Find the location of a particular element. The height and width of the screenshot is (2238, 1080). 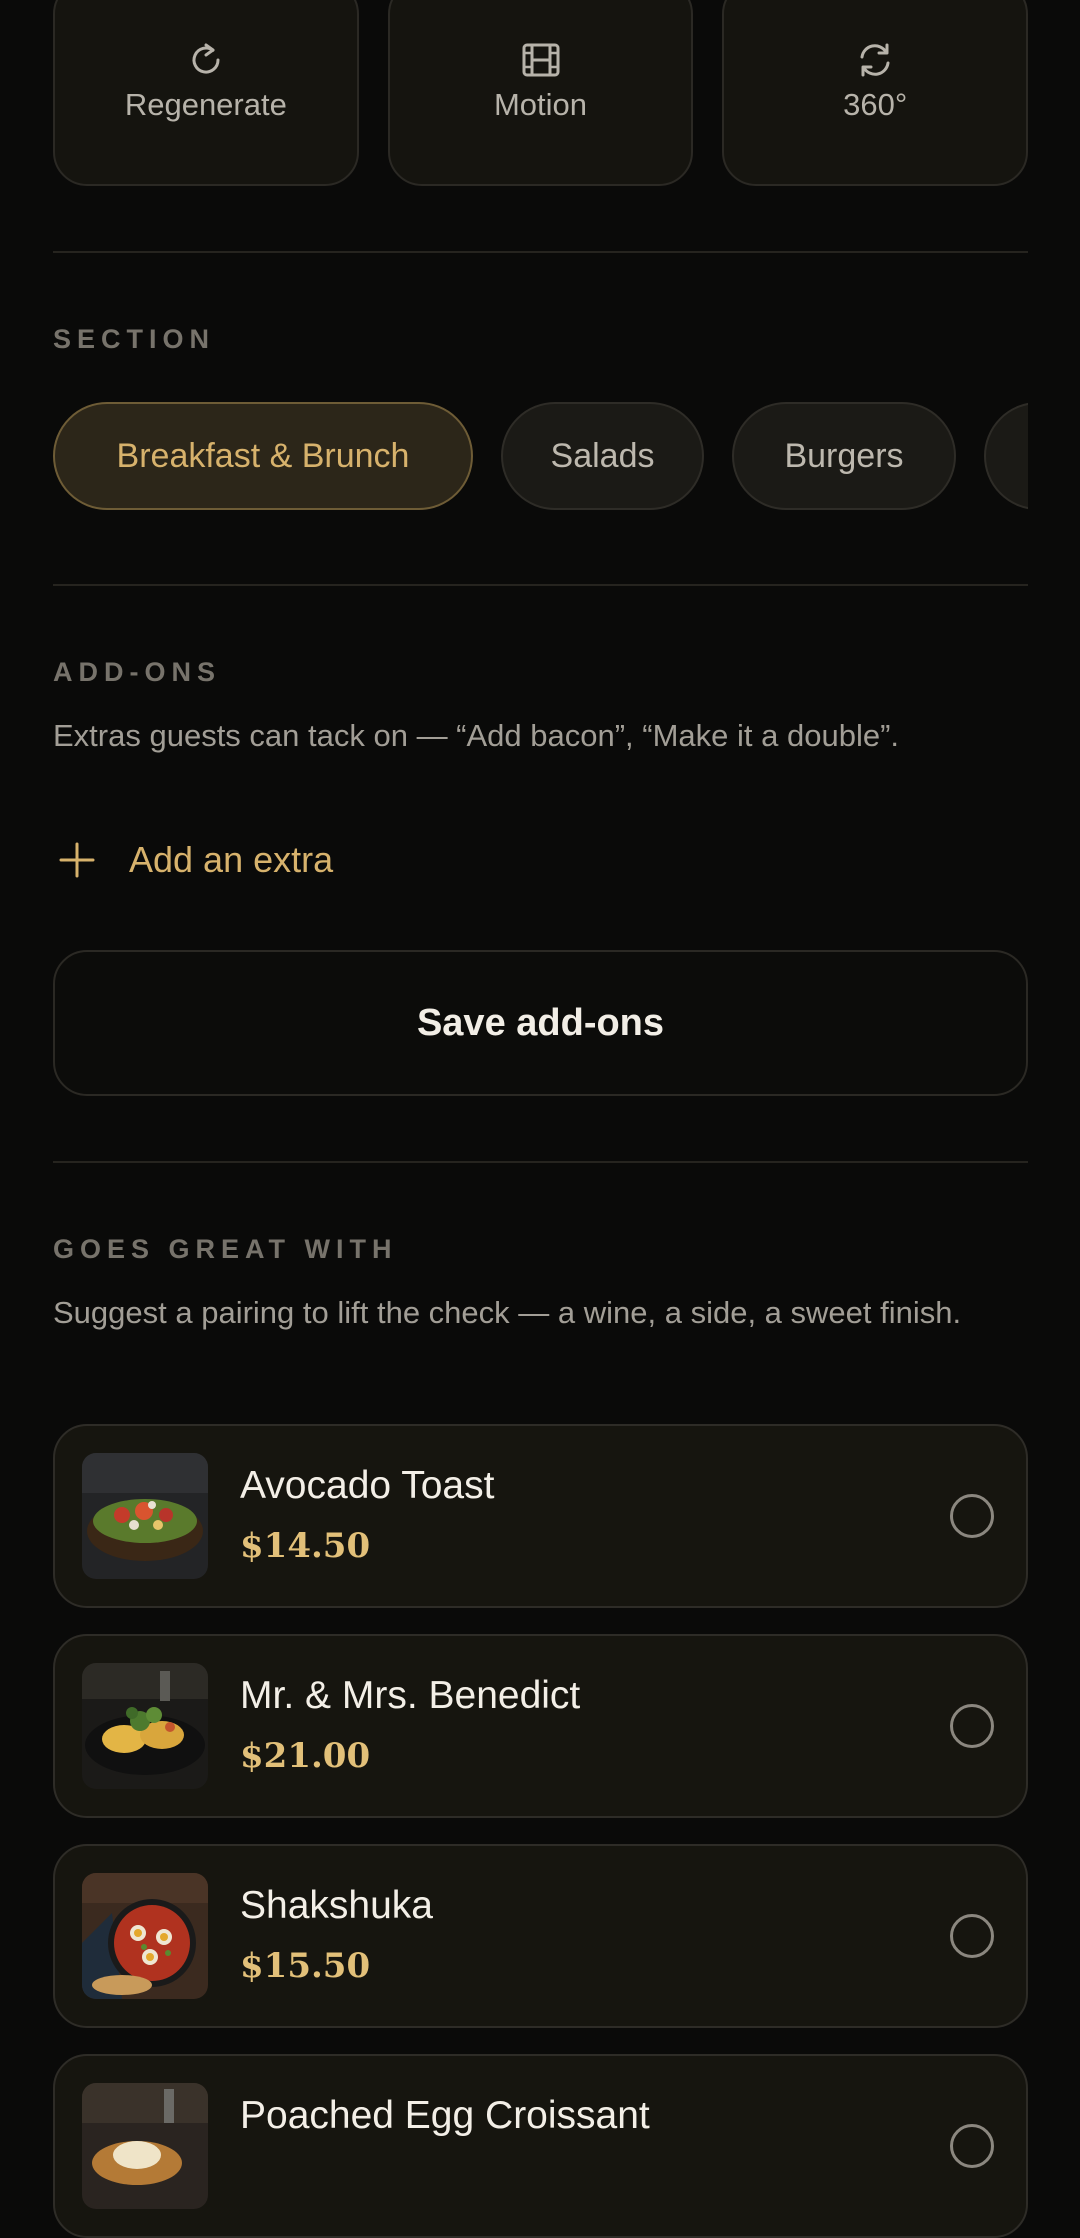

chip-more is located at coordinates (1006, 456).